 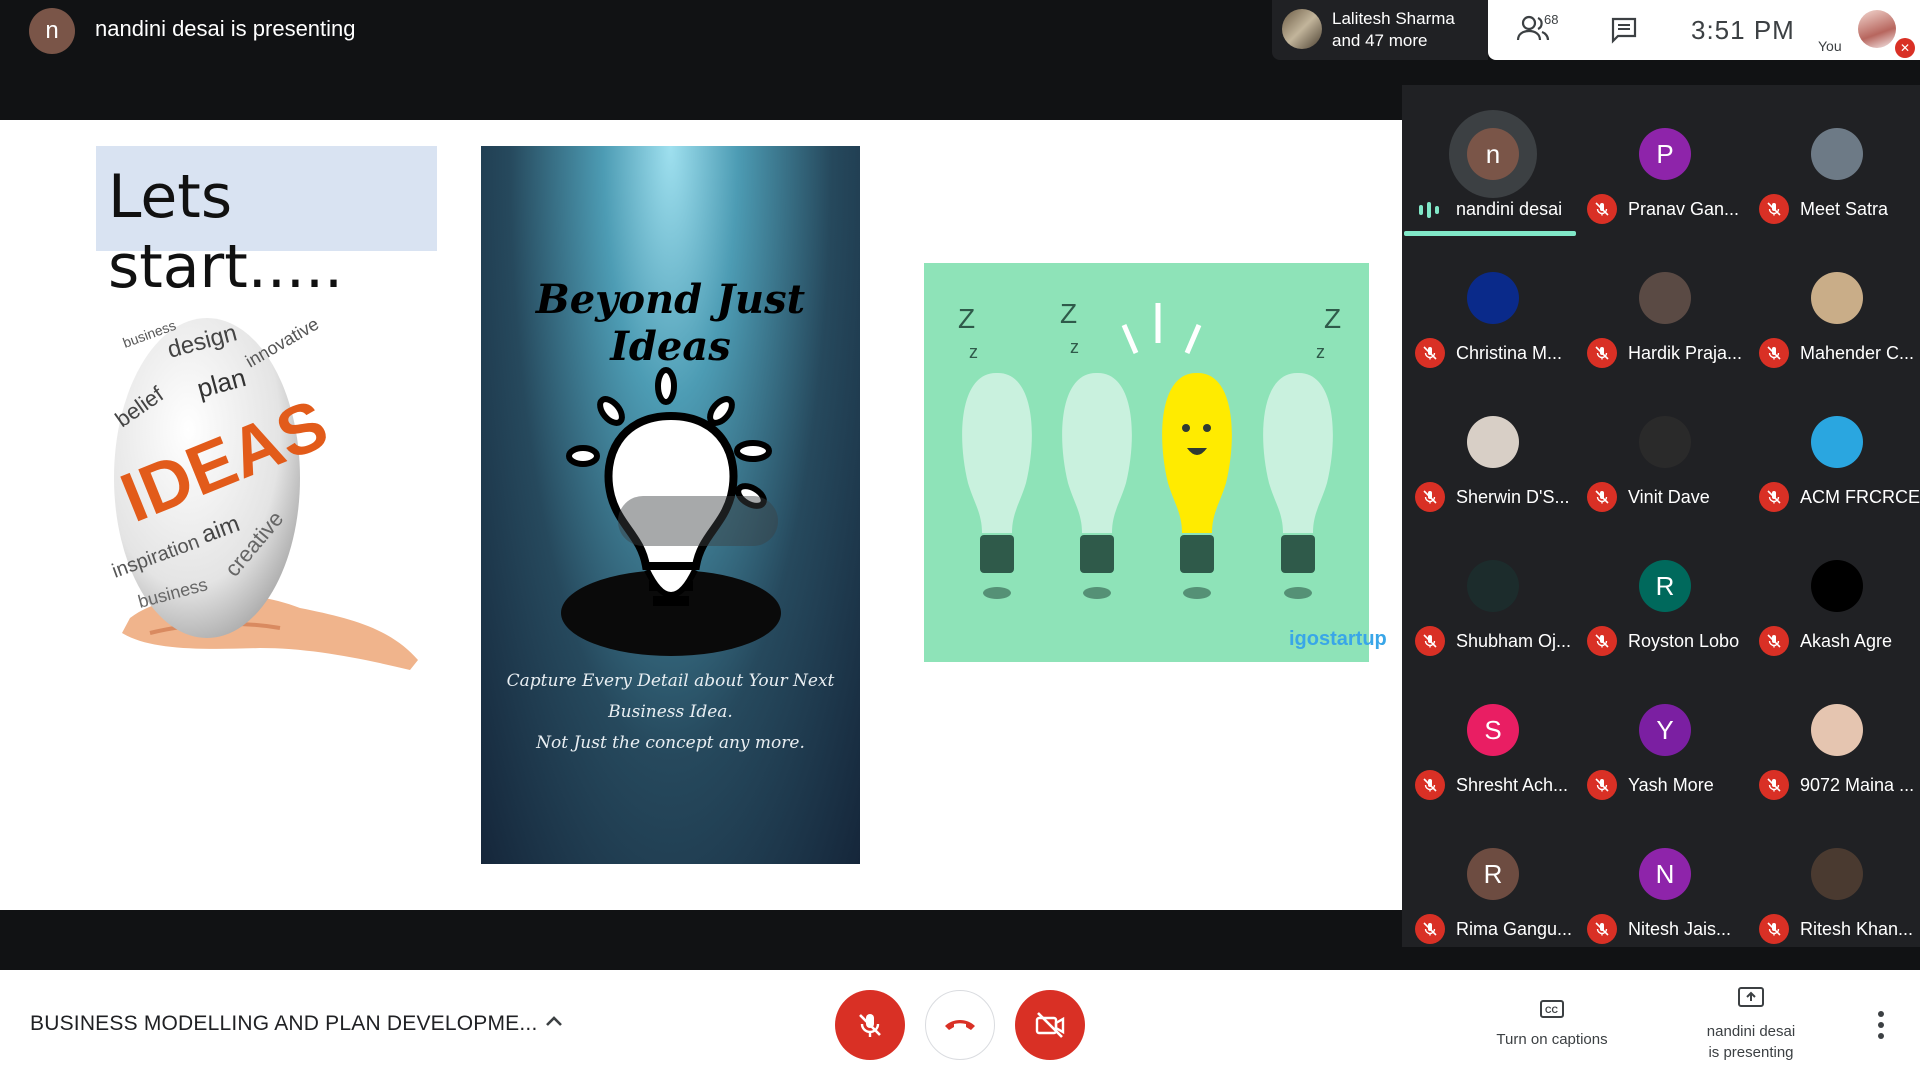 What do you see at coordinates (670, 743) in the screenshot?
I see `beyond-caption-line2: Not Just the concept any more.` at bounding box center [670, 743].